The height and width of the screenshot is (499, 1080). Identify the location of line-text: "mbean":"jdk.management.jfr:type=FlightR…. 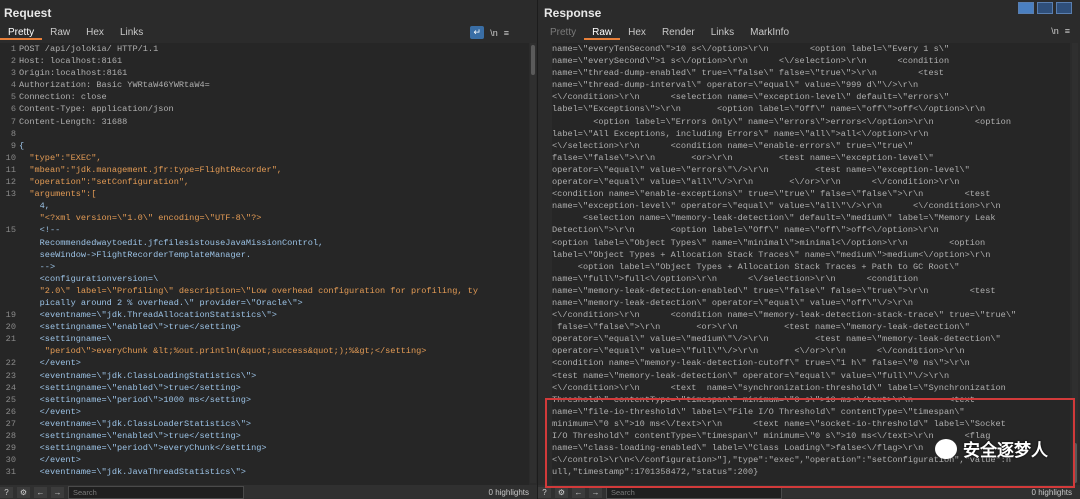
(151, 169).